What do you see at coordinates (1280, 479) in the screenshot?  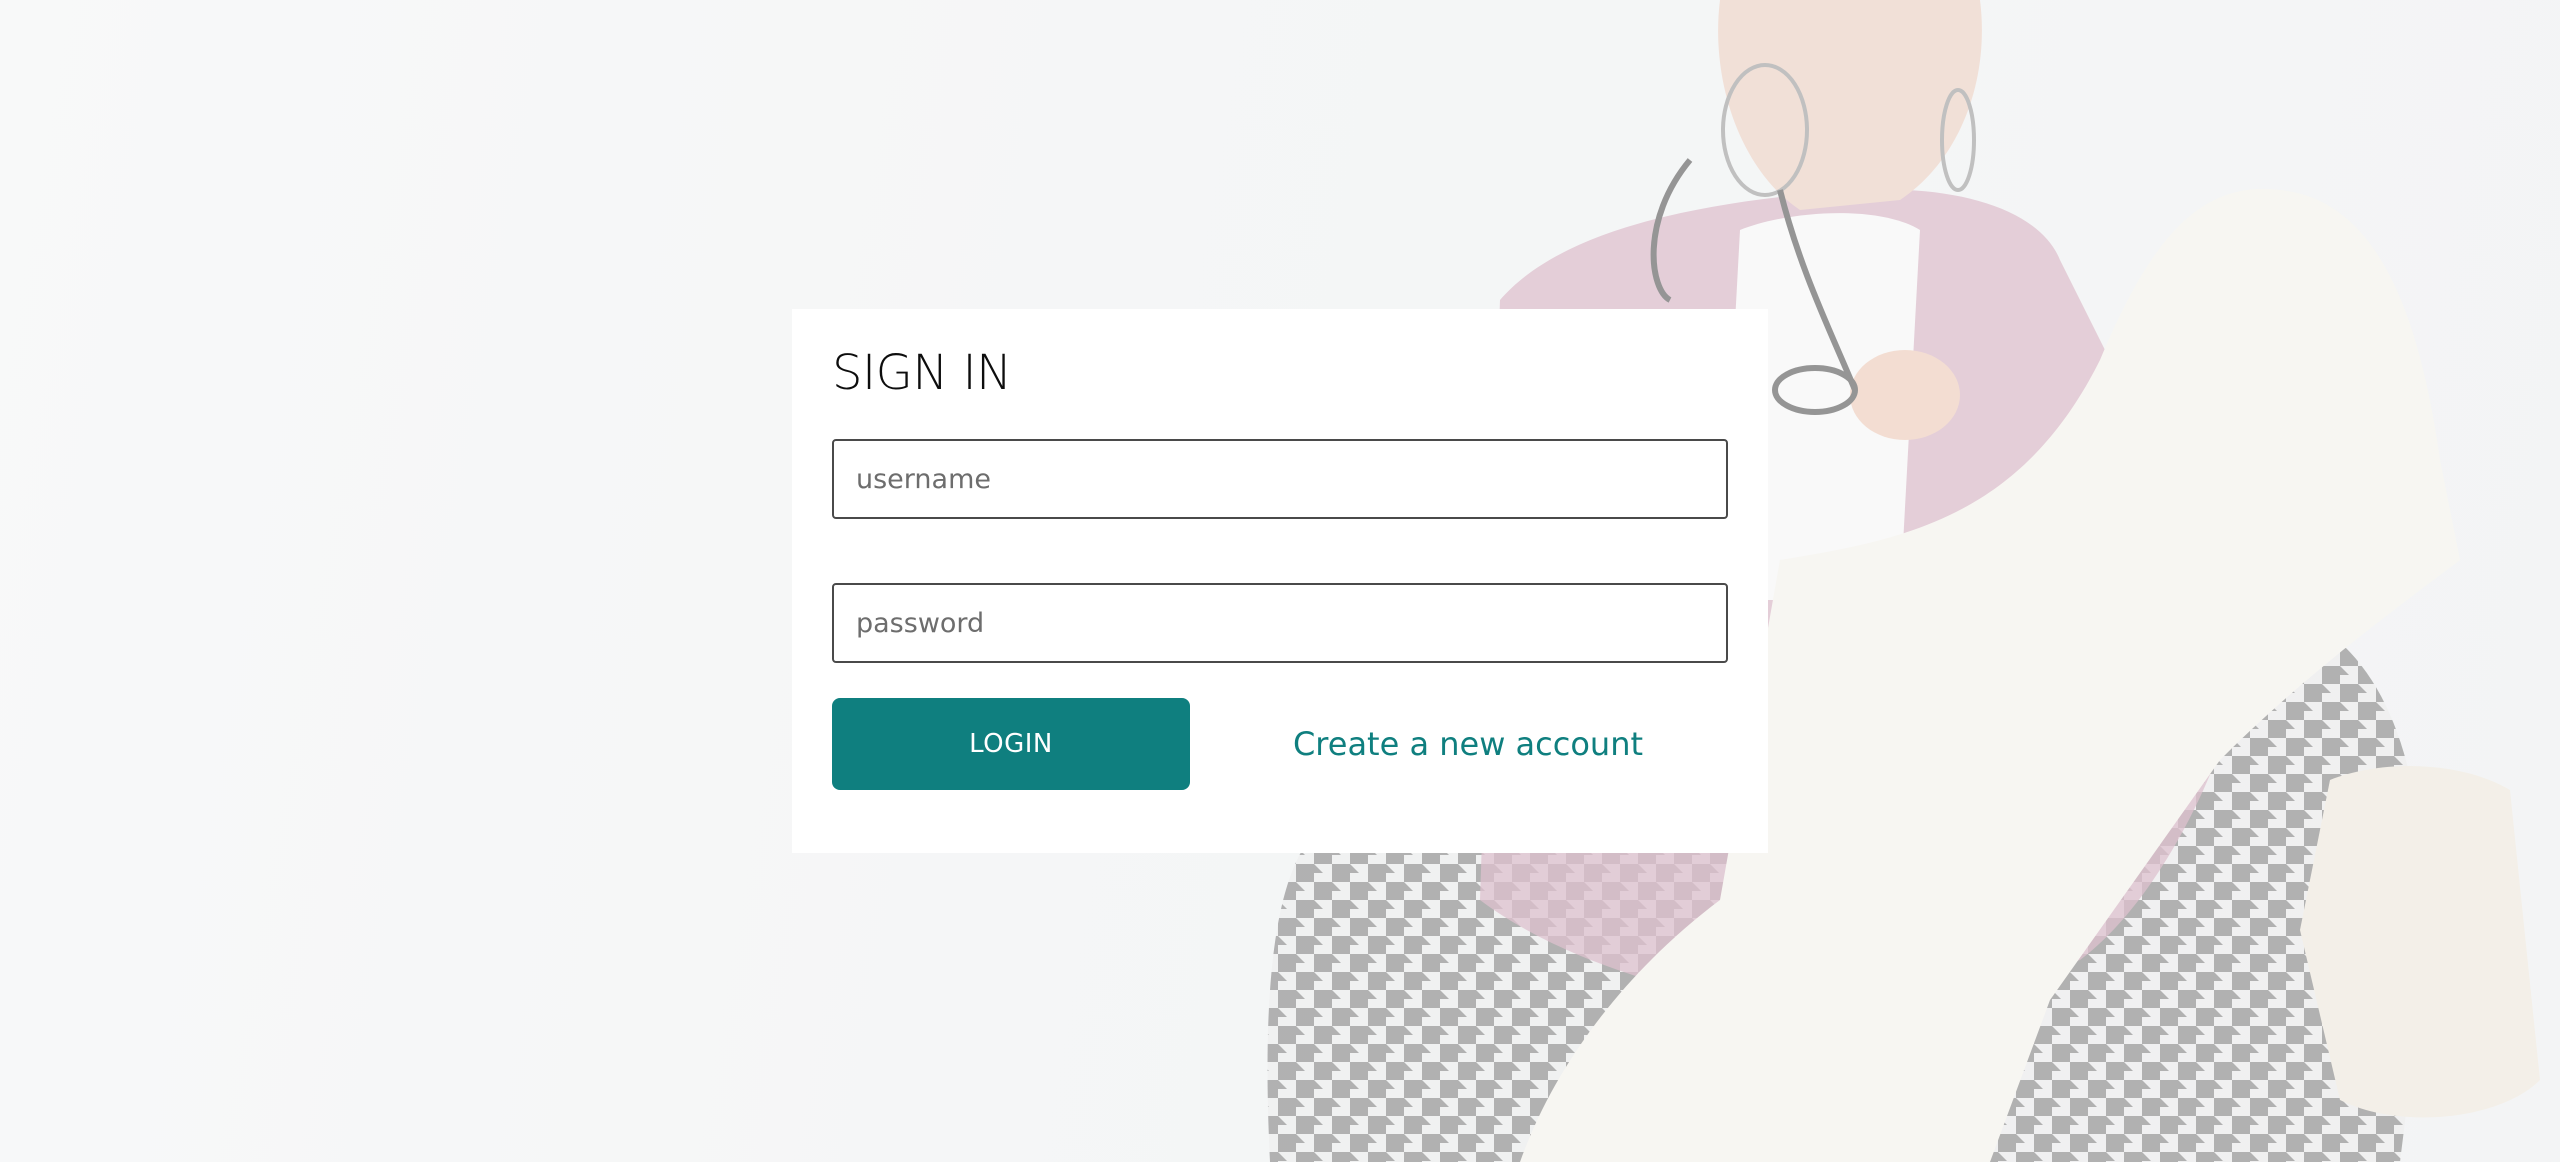 I see `username-input` at bounding box center [1280, 479].